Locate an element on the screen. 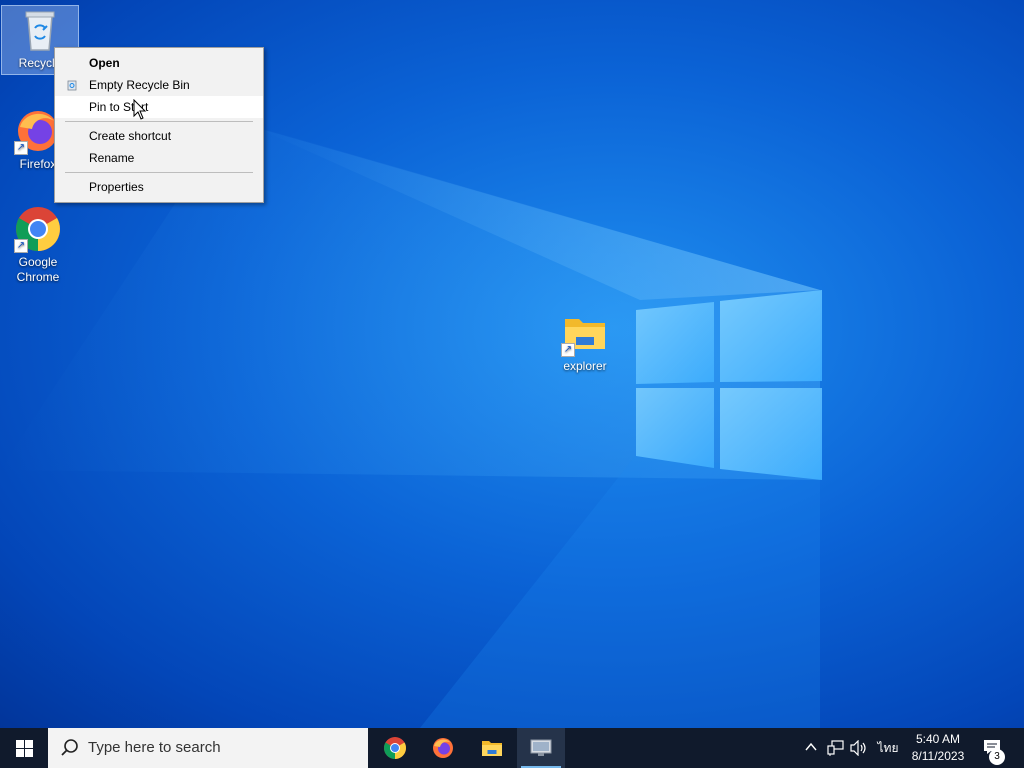 The width and height of the screenshot is (1024, 771). menu-item-open: Open is located at coordinates (159, 63).